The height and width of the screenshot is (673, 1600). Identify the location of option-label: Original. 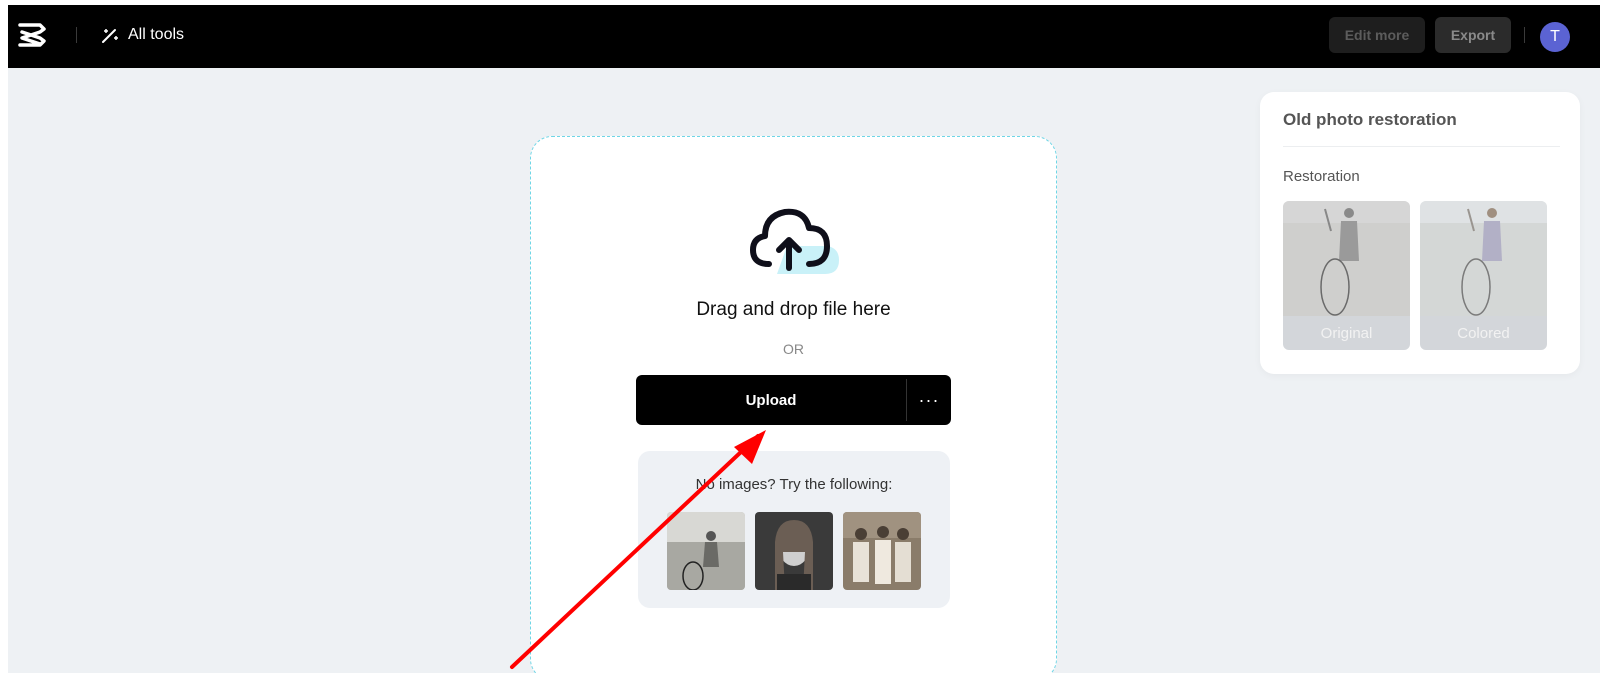
(1346, 333).